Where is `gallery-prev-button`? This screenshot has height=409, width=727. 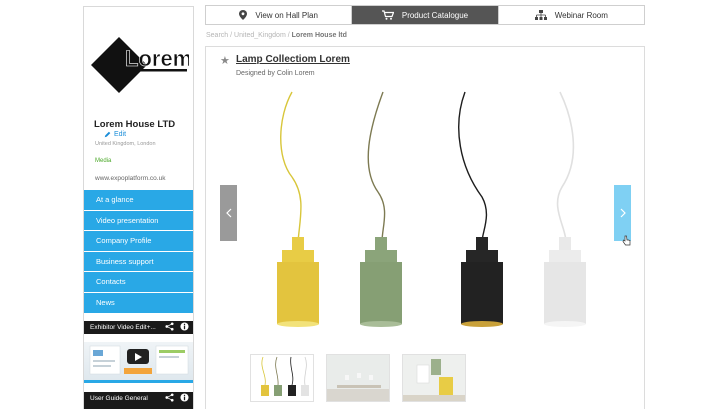 gallery-prev-button is located at coordinates (228, 213).